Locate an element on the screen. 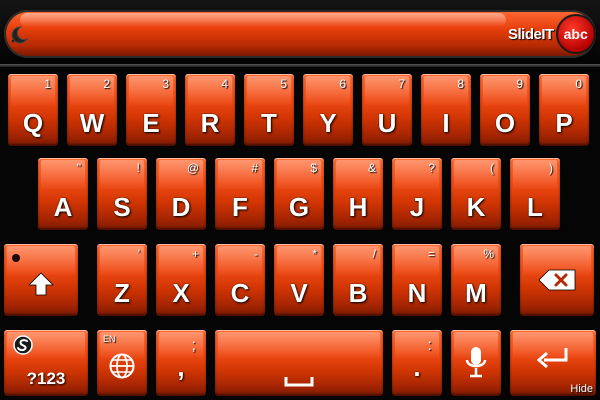 The image size is (600, 400). key-label: K is located at coordinates (476, 207).